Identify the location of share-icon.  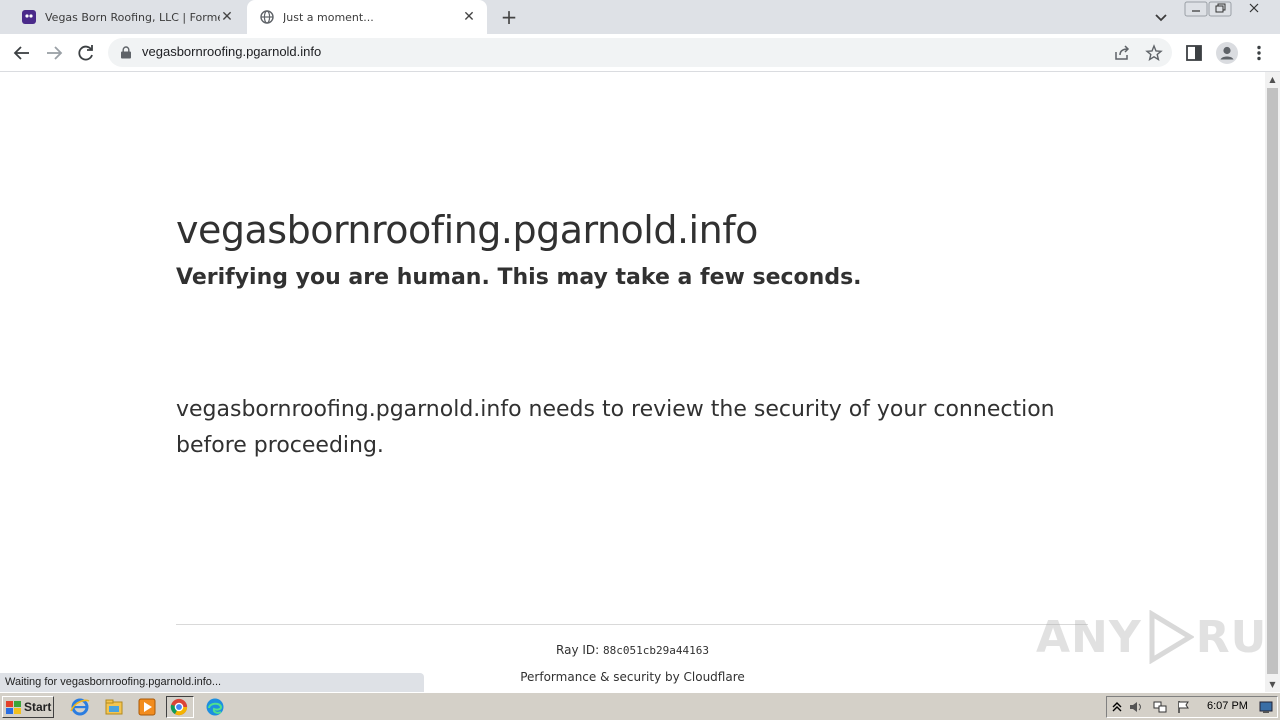
(1122, 53).